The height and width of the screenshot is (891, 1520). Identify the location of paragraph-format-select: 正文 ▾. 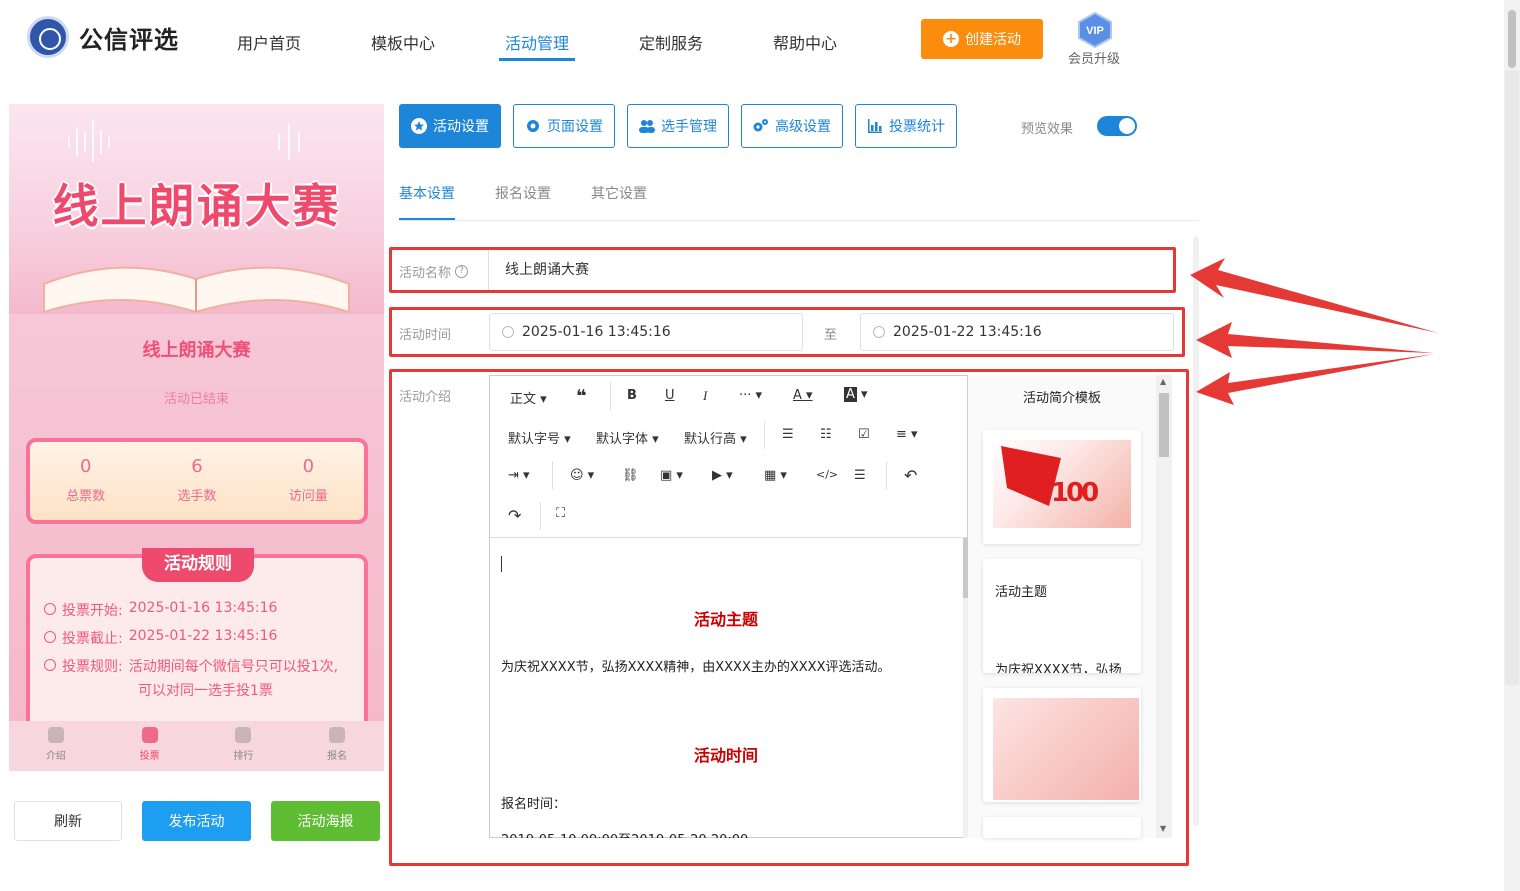
(528, 397).